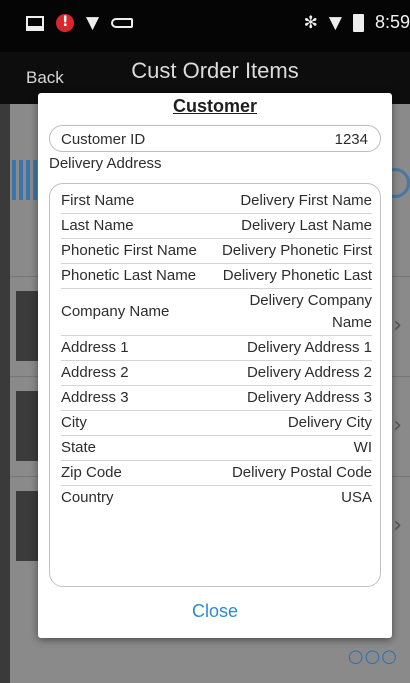  What do you see at coordinates (329, 422) in the screenshot?
I see `address-field-value: Delivery City` at bounding box center [329, 422].